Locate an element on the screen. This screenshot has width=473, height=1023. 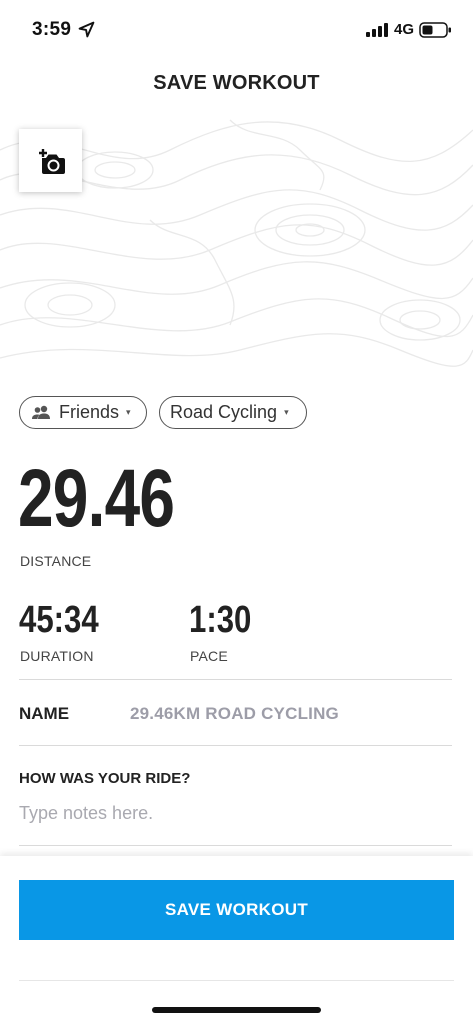
status-time: 3:59 is located at coordinates (52, 29).